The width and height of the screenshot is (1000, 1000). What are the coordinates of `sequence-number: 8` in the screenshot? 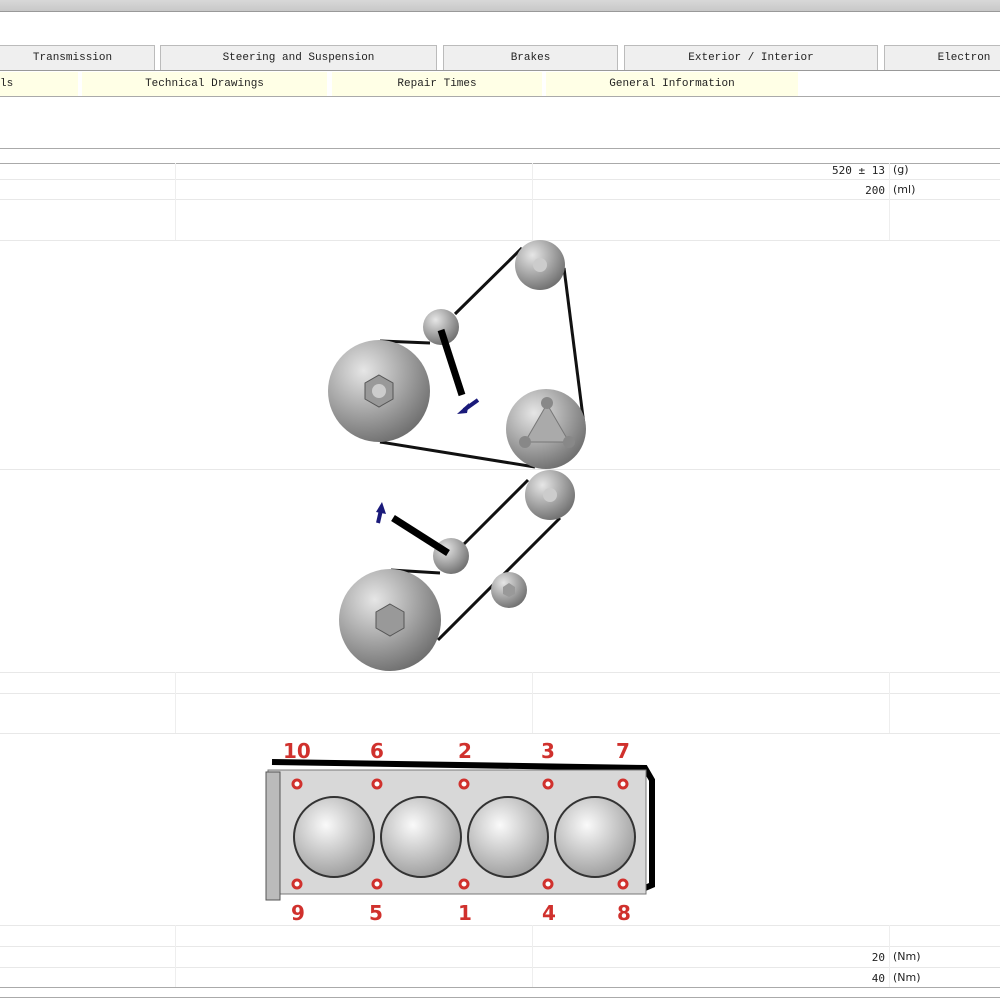 It's located at (624, 913).